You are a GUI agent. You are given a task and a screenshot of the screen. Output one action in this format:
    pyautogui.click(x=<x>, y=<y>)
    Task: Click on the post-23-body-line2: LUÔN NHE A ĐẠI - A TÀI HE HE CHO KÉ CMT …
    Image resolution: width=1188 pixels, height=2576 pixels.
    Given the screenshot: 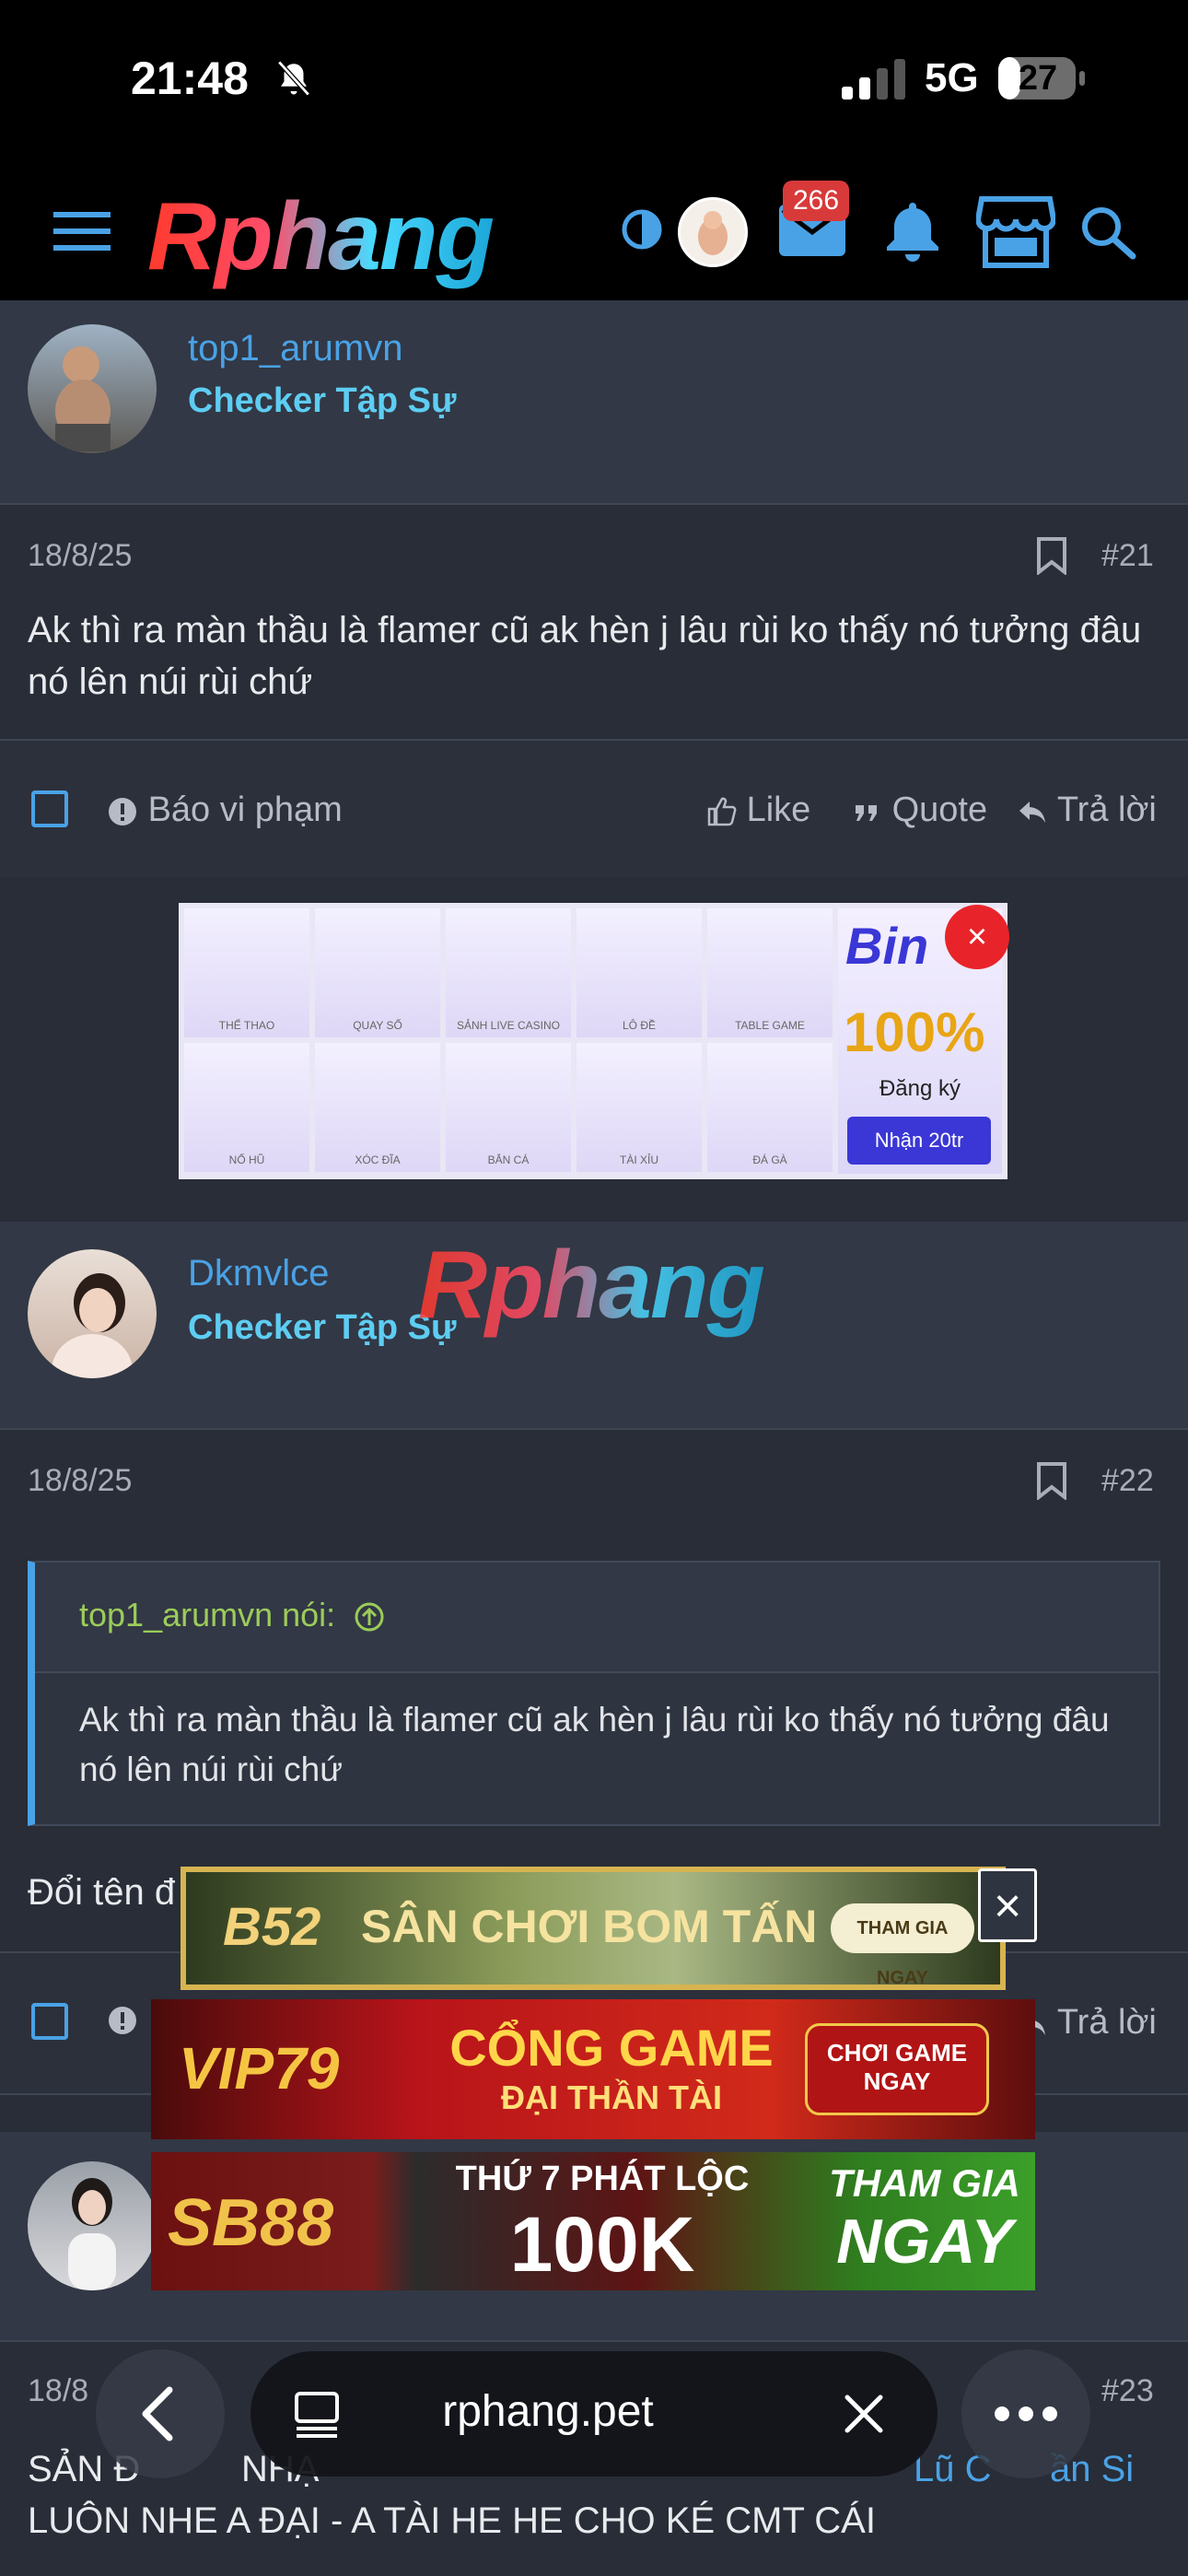 What is the action you would take?
    pyautogui.click(x=452, y=2520)
    